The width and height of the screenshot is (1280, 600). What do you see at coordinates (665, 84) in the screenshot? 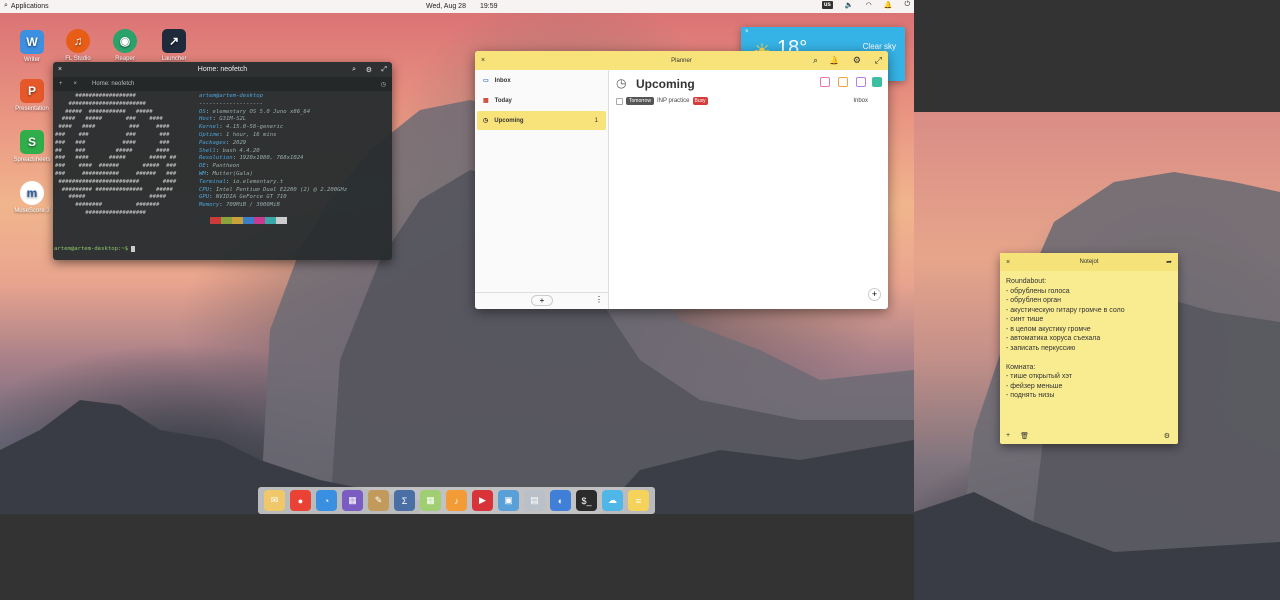
I see `page-title: Upcoming` at bounding box center [665, 84].